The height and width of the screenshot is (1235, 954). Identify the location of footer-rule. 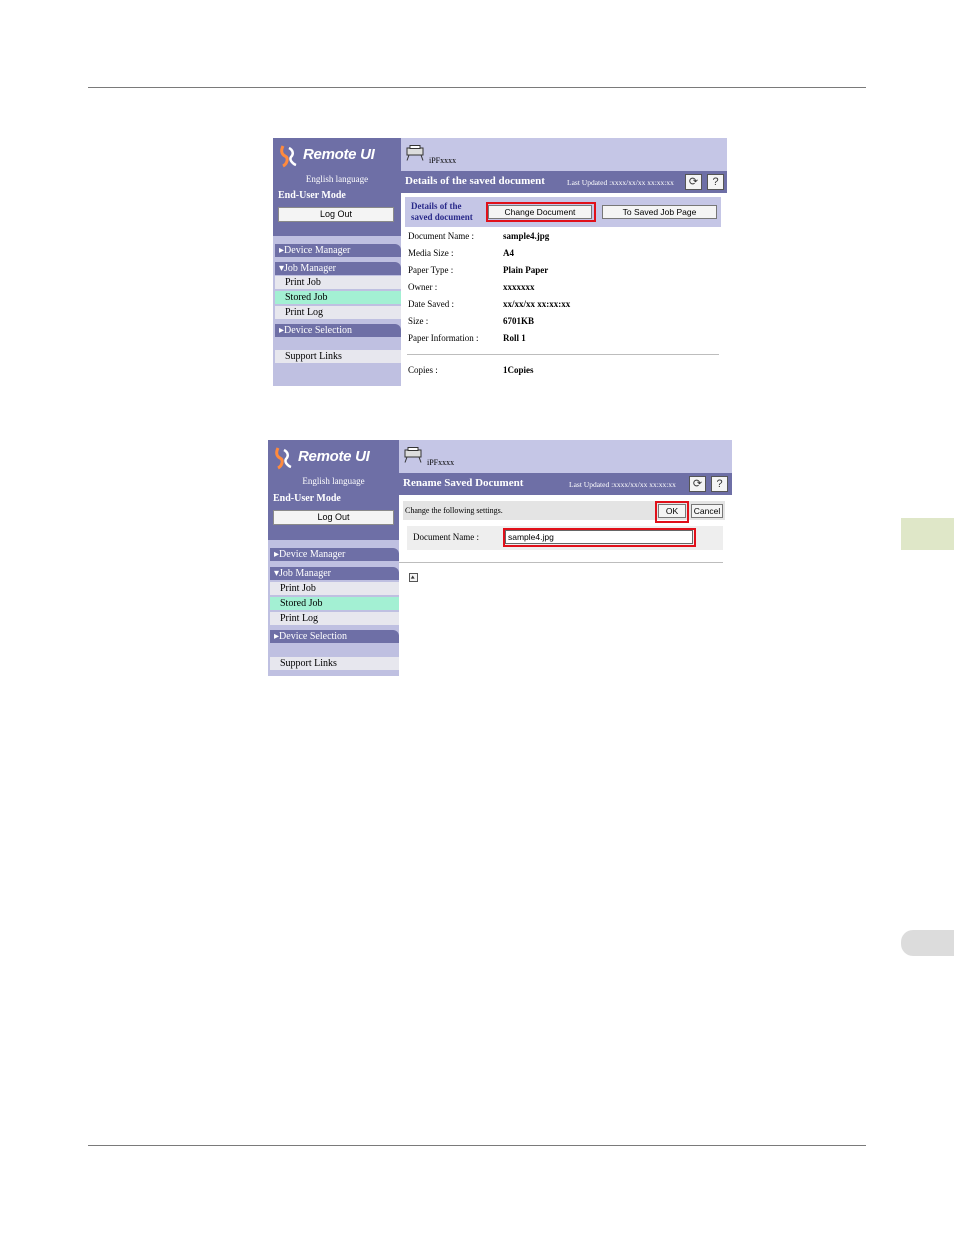
(477, 1145).